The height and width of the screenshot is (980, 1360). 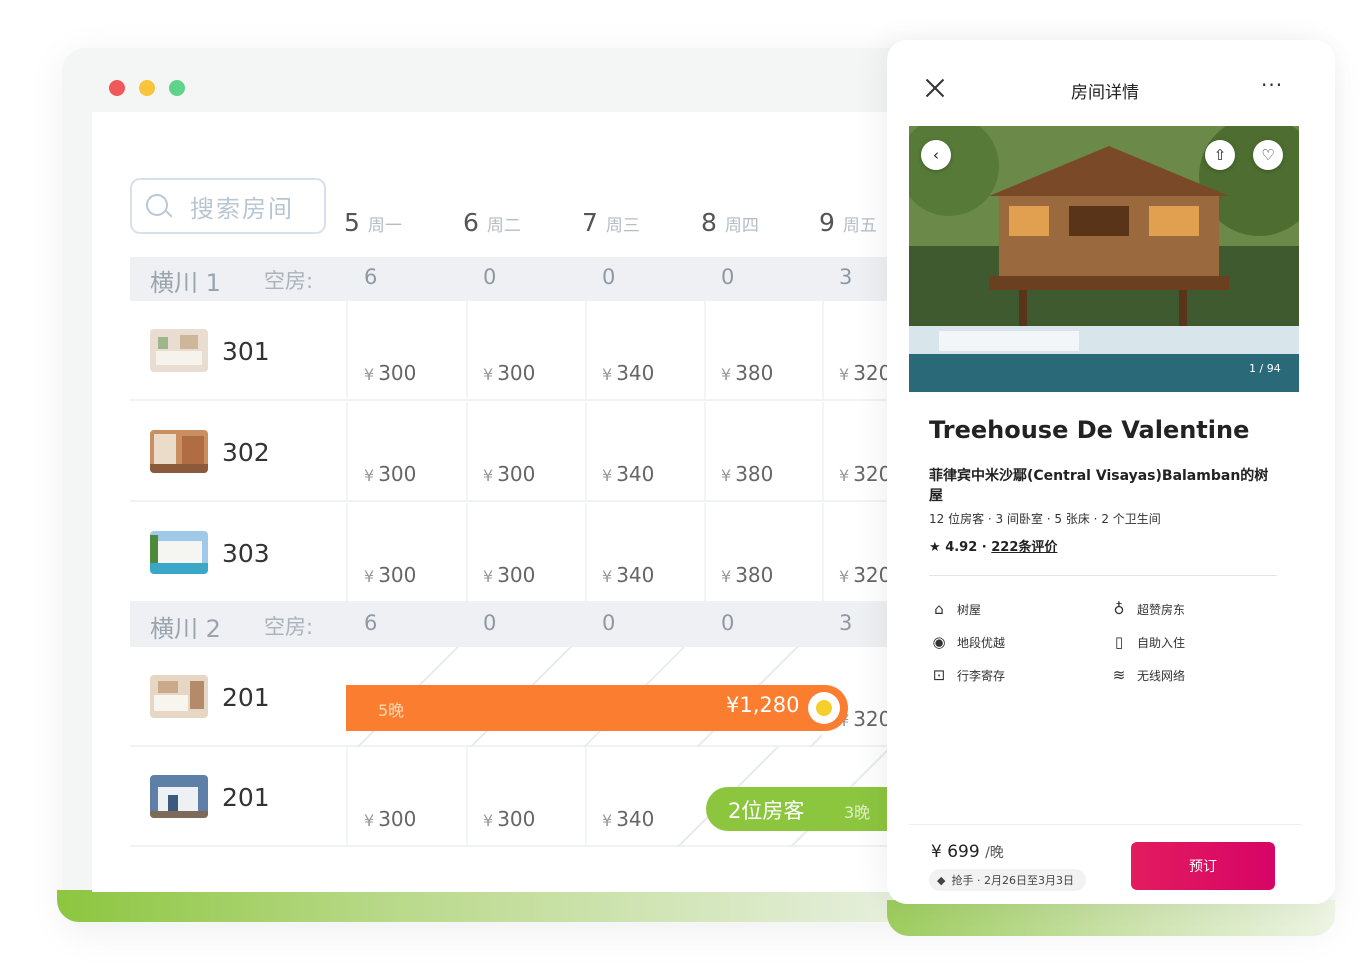 I want to click on day-header: 8 周四, so click(x=730, y=222).